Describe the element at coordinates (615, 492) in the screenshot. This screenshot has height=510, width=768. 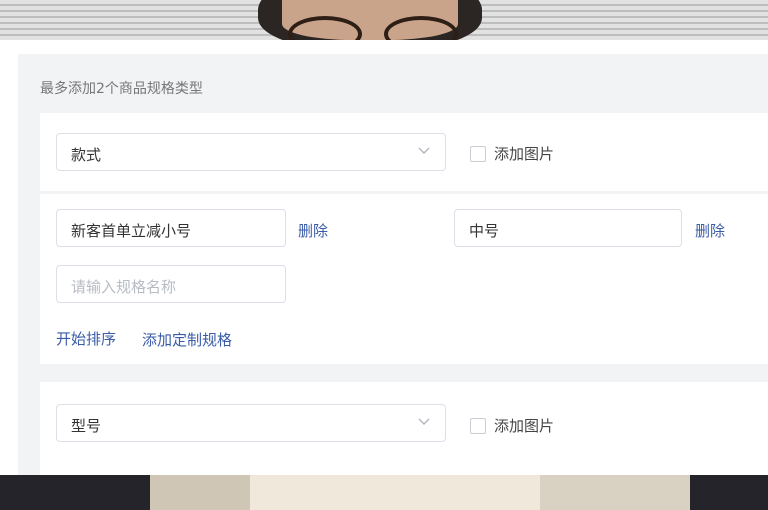
I see `shoulder` at that location.